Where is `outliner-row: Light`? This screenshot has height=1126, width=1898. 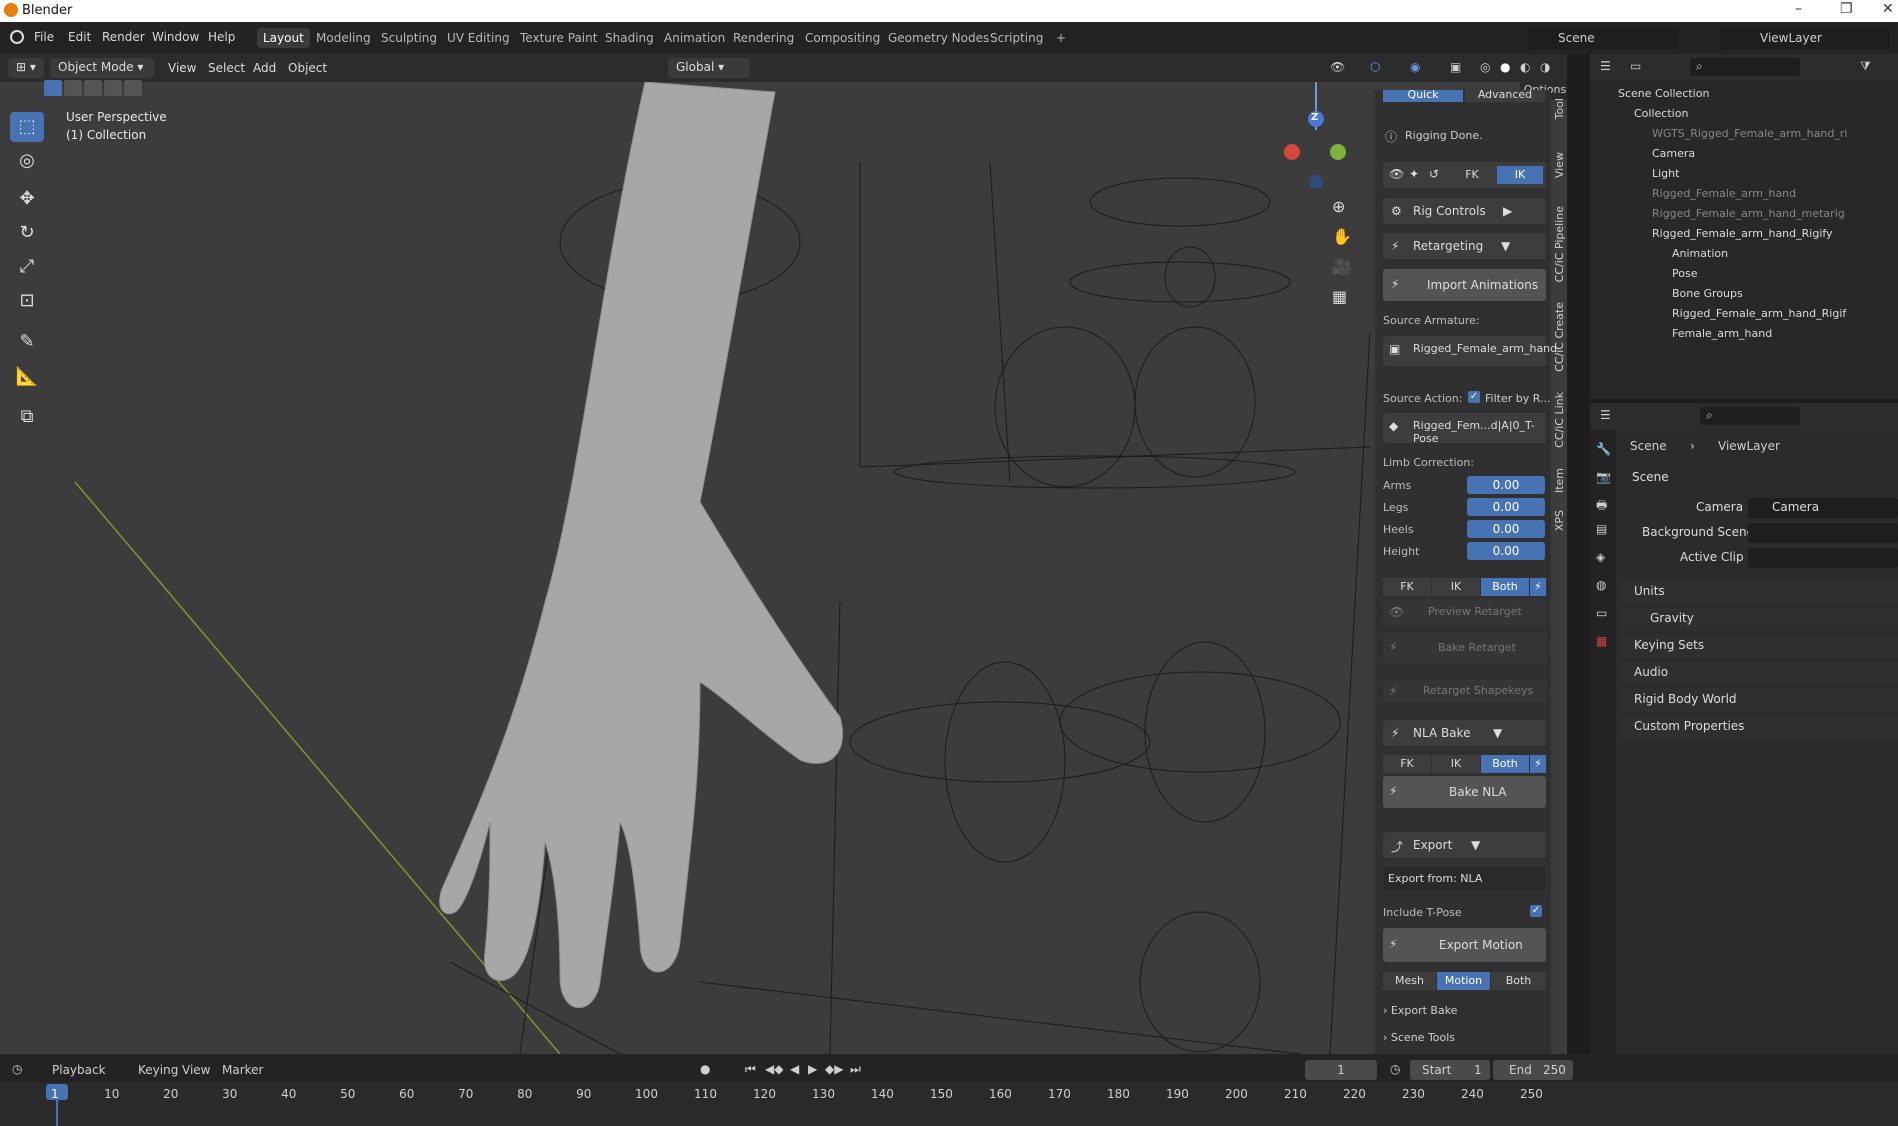
outliner-row: Light is located at coordinates (1744, 174).